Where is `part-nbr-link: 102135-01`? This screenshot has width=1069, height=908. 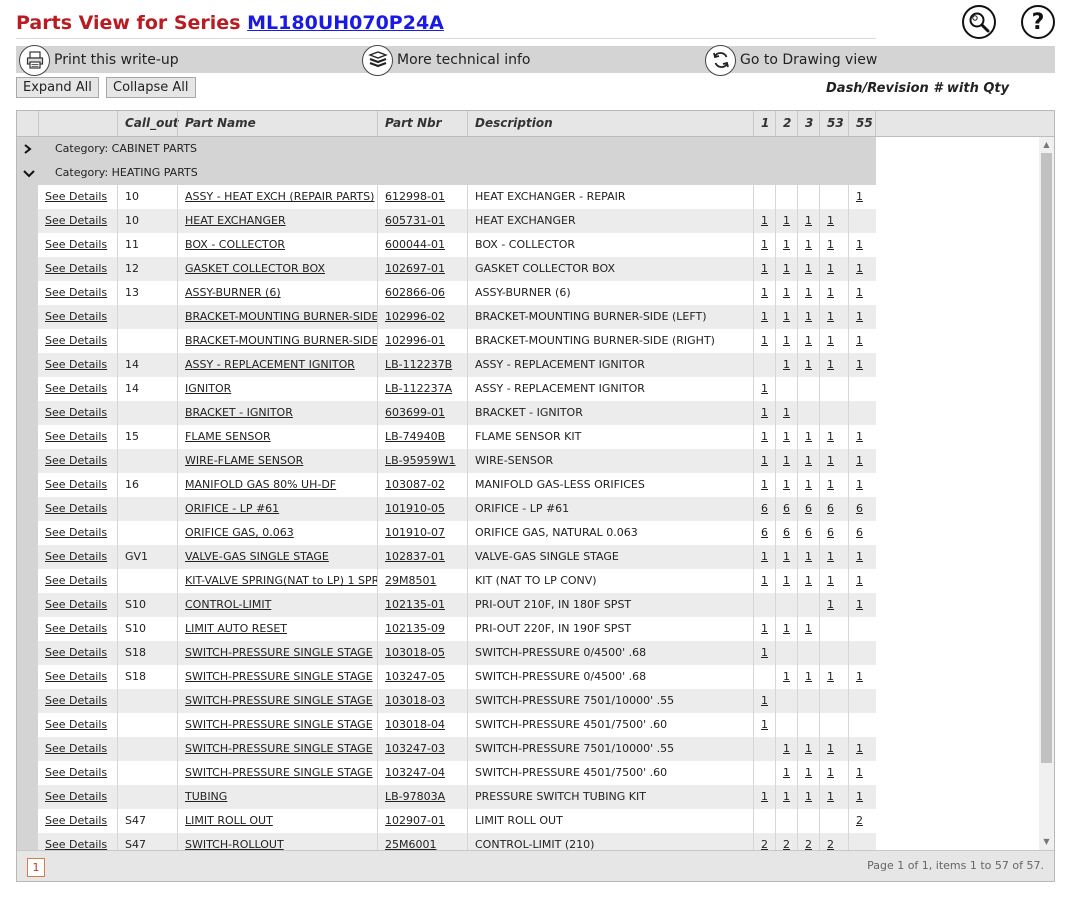
part-nbr-link: 102135-01 is located at coordinates (415, 604).